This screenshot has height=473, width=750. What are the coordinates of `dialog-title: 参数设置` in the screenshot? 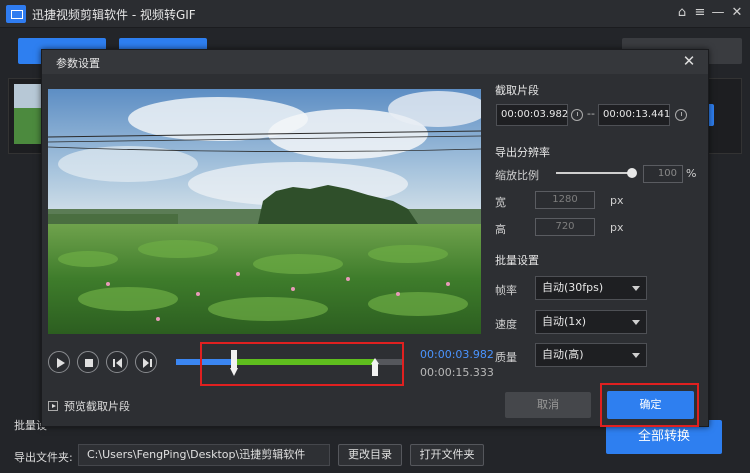 It's located at (78, 63).